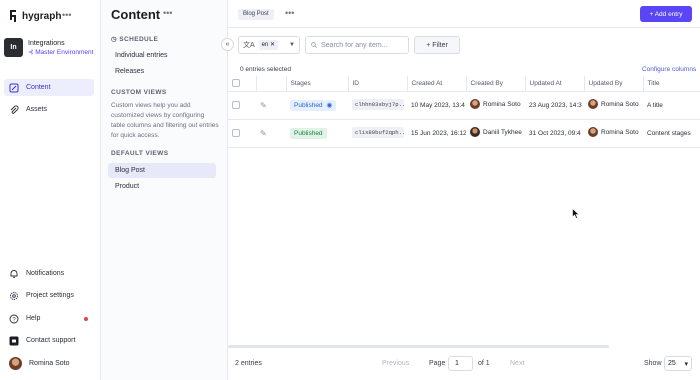 This screenshot has width=700, height=380. Describe the element at coordinates (464, 27) in the screenshot. I see `divider` at that location.